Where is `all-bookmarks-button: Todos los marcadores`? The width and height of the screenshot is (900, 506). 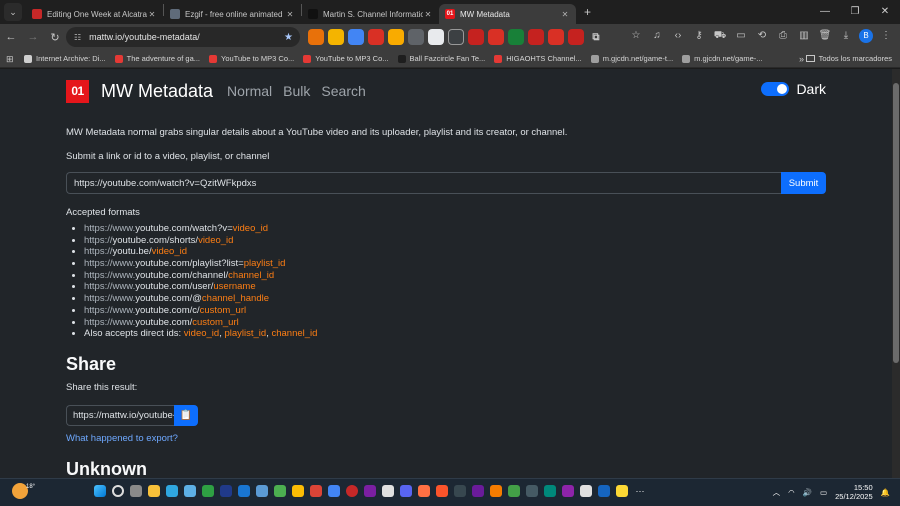 all-bookmarks-button: Todos los marcadores is located at coordinates (848, 58).